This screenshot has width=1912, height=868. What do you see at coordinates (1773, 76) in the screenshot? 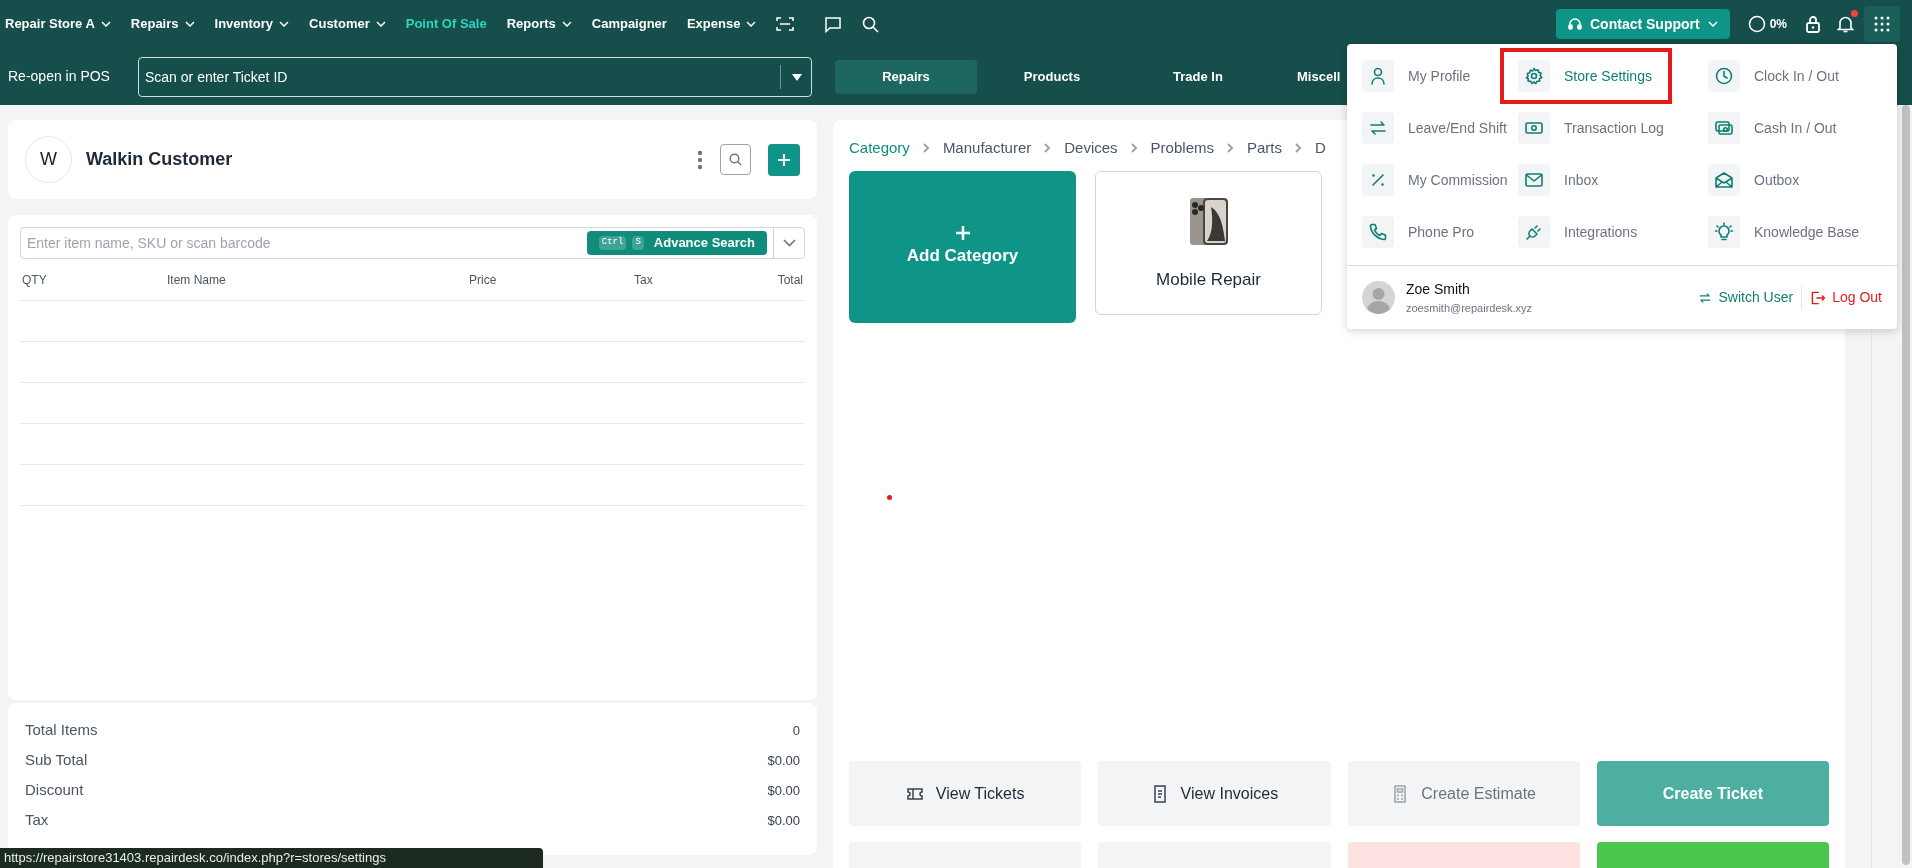
I see `menu-item: Clock In / Out` at bounding box center [1773, 76].